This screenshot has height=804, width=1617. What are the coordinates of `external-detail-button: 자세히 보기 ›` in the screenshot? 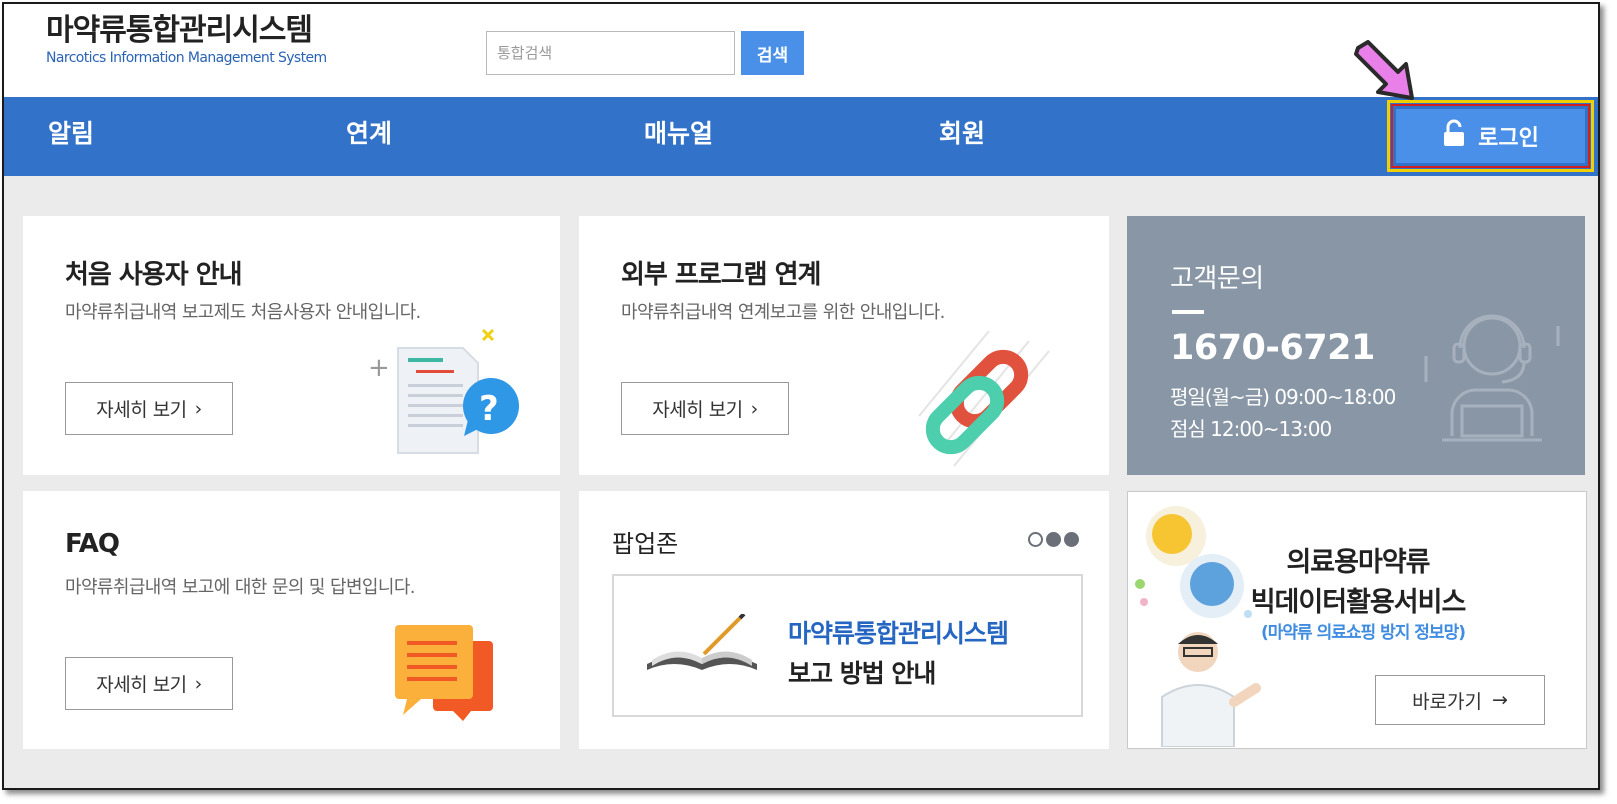 It's located at (705, 408).